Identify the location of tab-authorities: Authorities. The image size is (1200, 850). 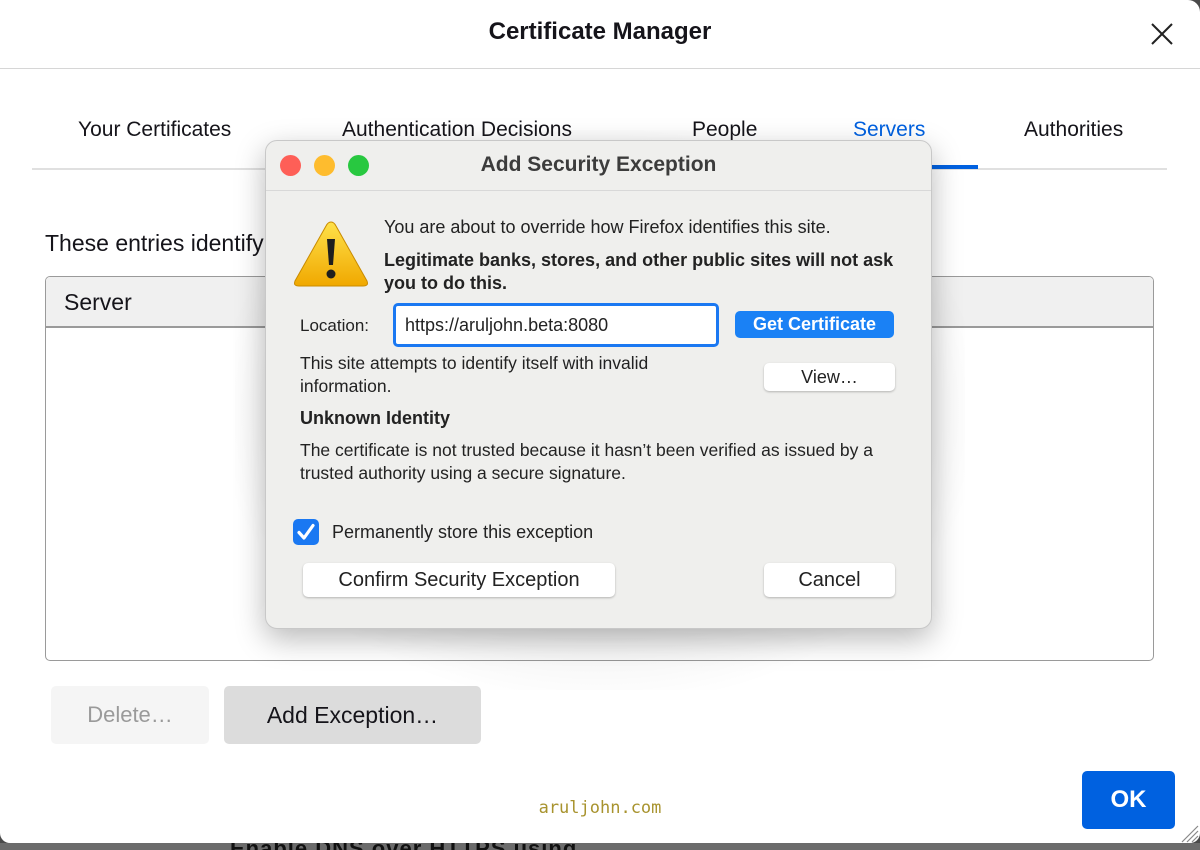
(1073, 130).